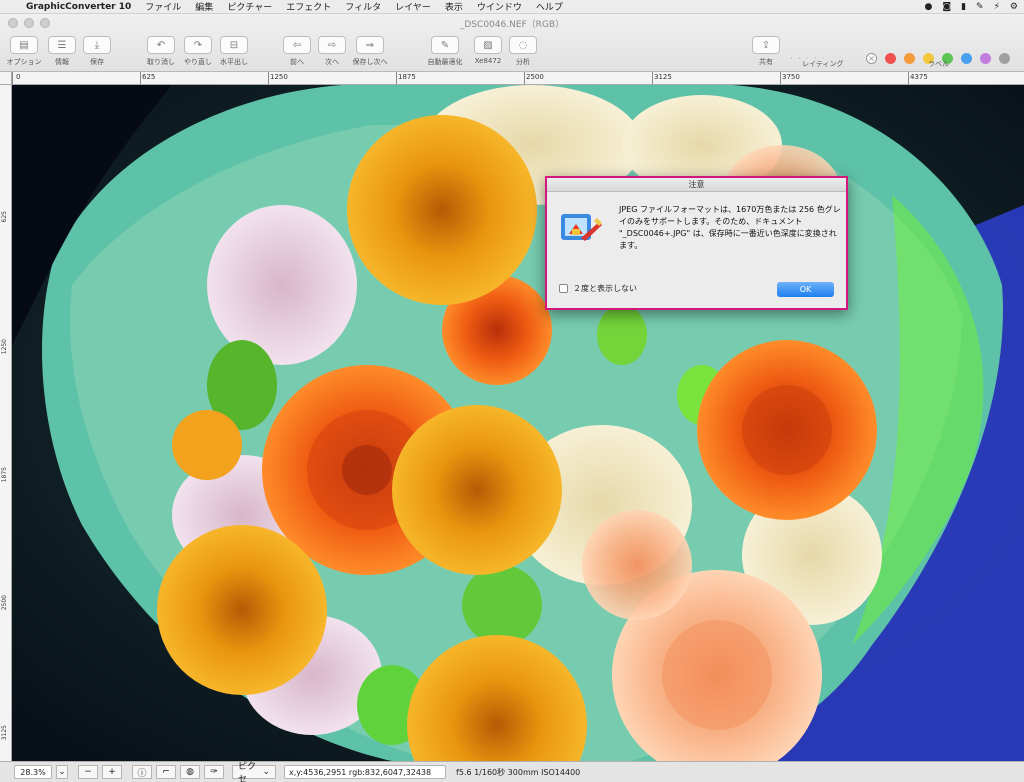 This screenshot has height=782, width=1024. I want to click on toolbar-analyze-button: ◌ 分析, so click(523, 51).